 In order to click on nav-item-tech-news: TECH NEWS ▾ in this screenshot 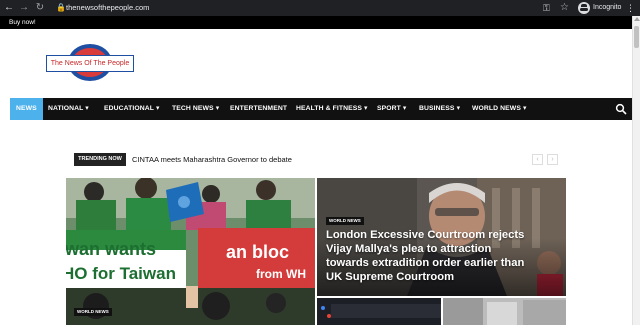, I will do `click(195, 109)`.